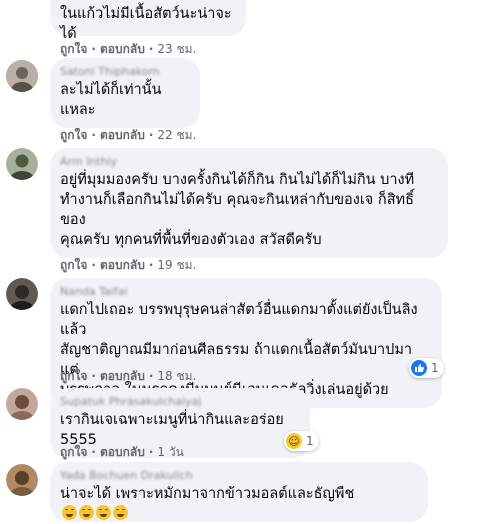  I want to click on comment-actions: ถูกใจ · ตอบกลับ · 22 ชม., so click(128, 135).